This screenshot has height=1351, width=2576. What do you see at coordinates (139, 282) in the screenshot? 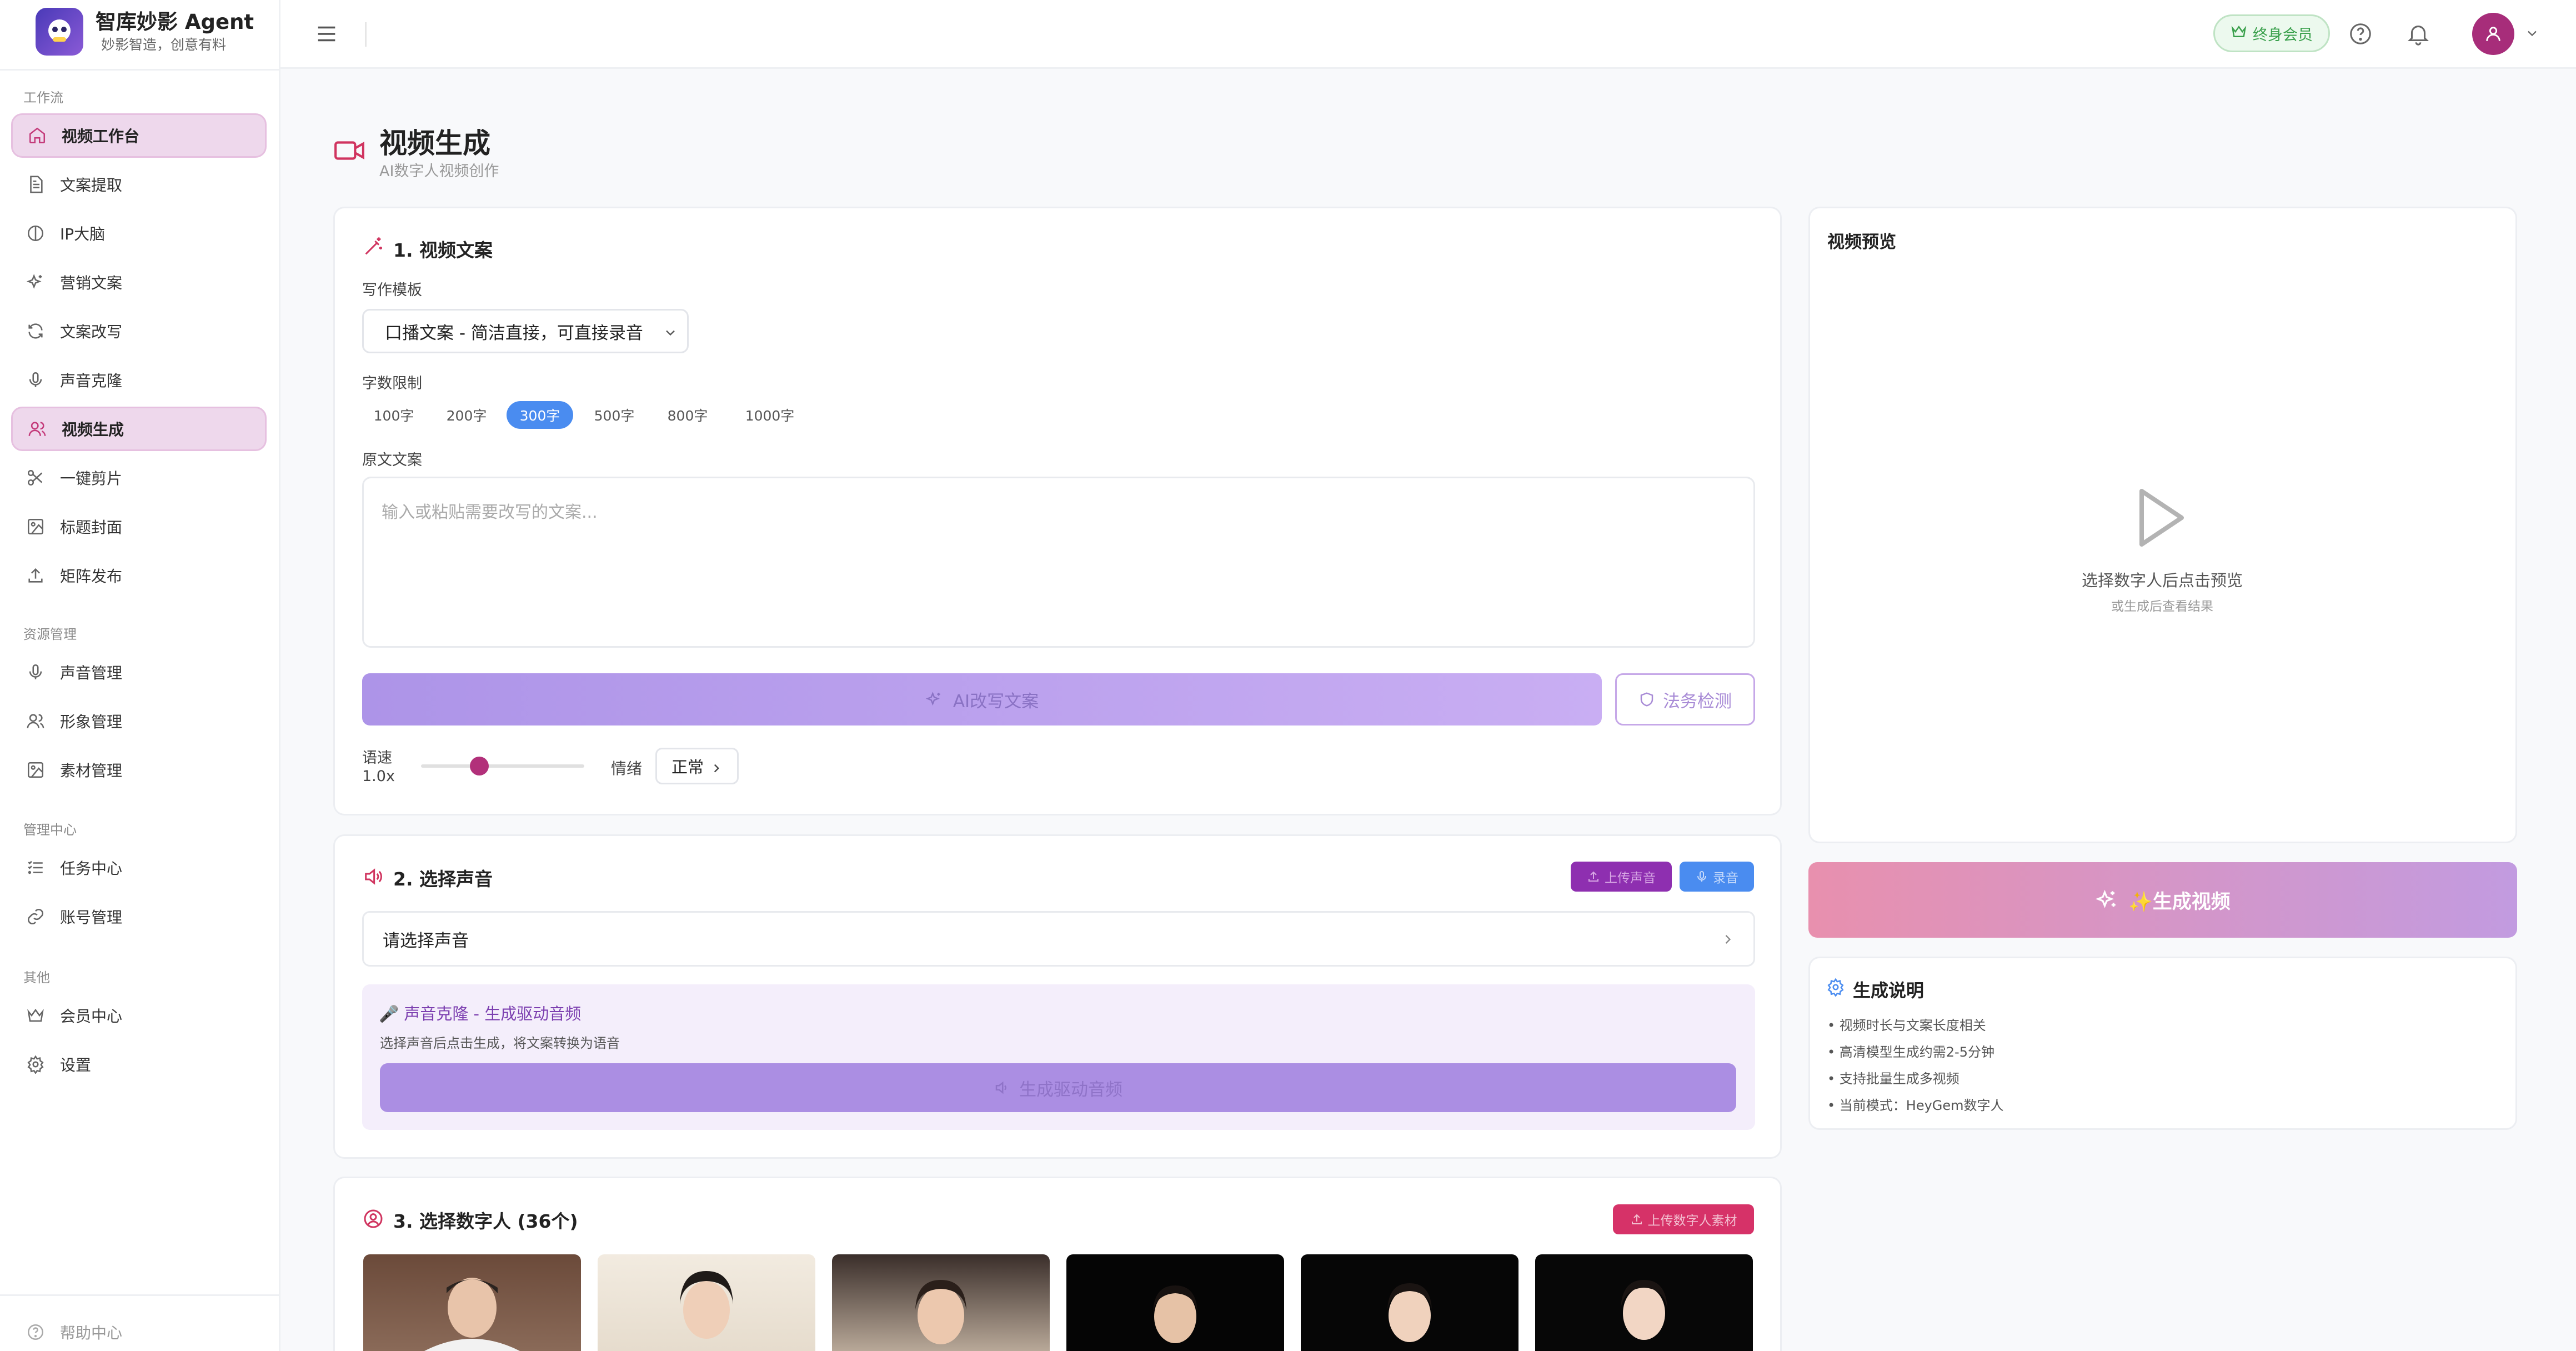
I see `sidebar-item-marketing: 营销文案` at bounding box center [139, 282].